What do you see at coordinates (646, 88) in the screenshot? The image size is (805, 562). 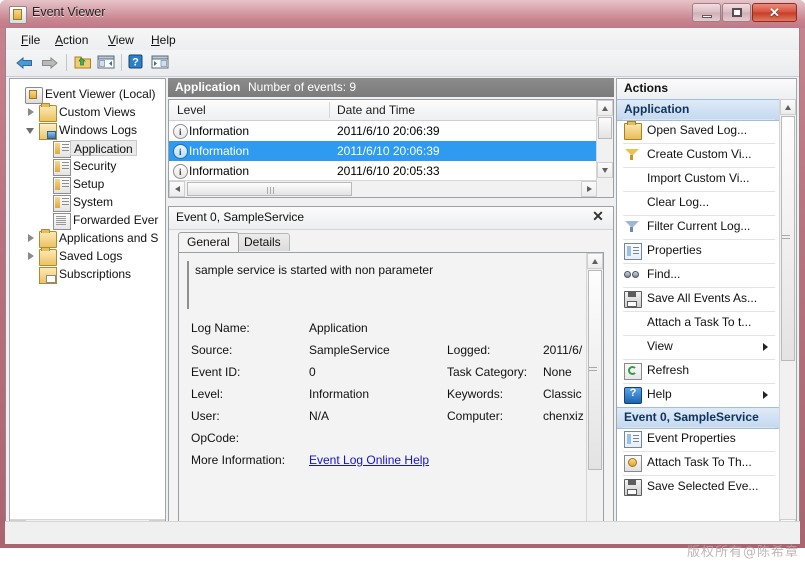 I see `actions-header-label: Actions` at bounding box center [646, 88].